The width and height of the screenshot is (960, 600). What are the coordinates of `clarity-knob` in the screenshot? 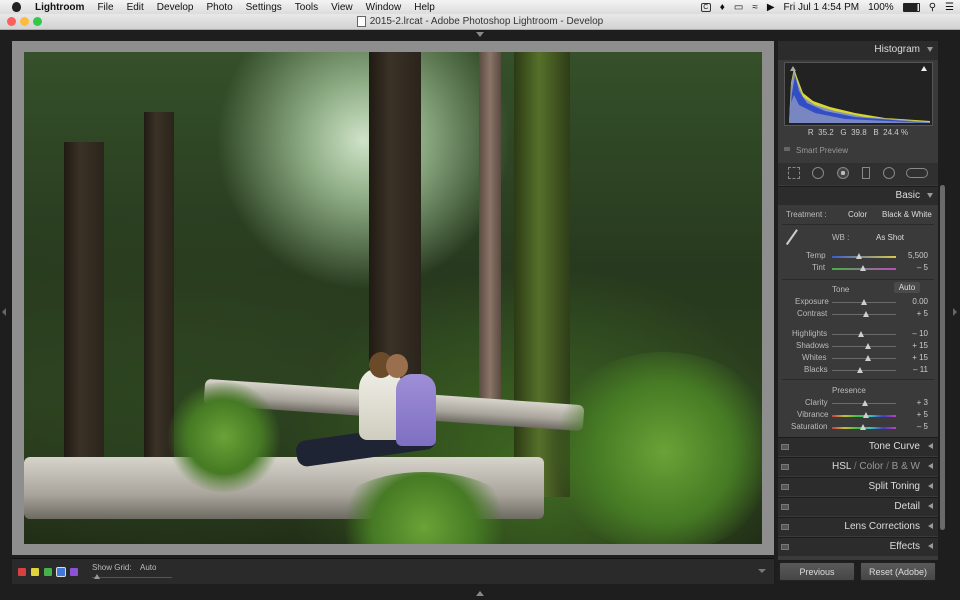 It's located at (865, 403).